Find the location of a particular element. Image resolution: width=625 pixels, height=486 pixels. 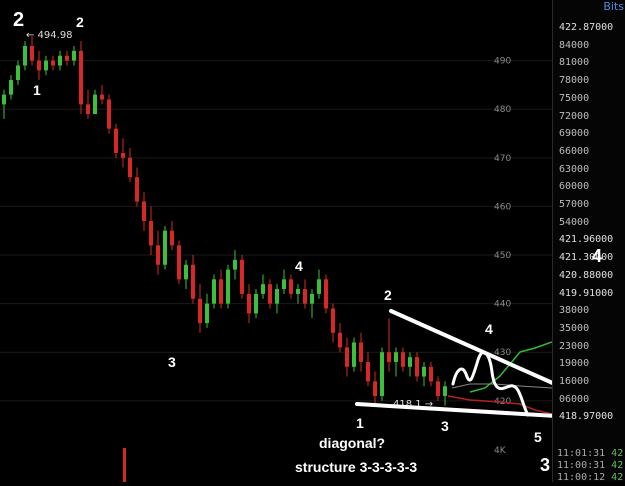

price-level-label: 84000 is located at coordinates (574, 45).